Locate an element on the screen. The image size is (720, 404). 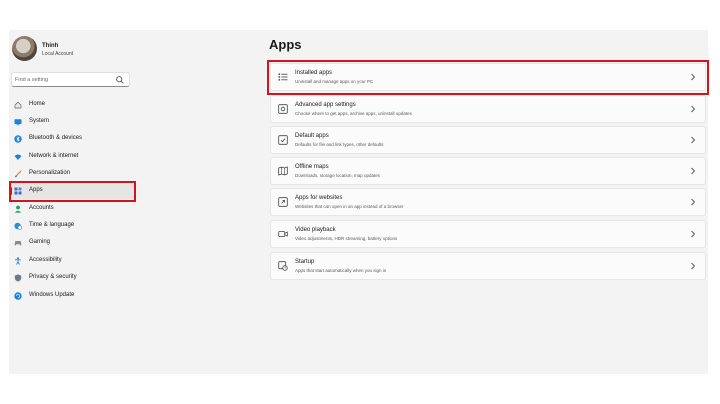
person-icon is located at coordinates (18, 209).